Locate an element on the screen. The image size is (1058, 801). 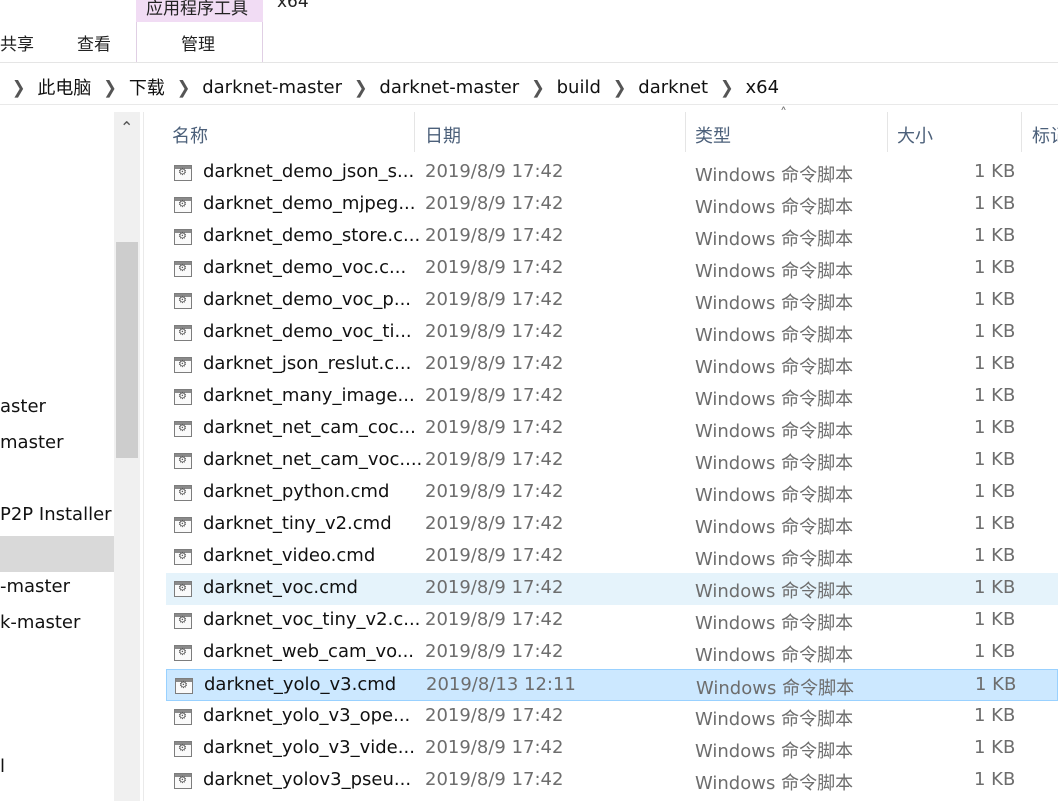
breadcrumb-item: darknet is located at coordinates (673, 87).